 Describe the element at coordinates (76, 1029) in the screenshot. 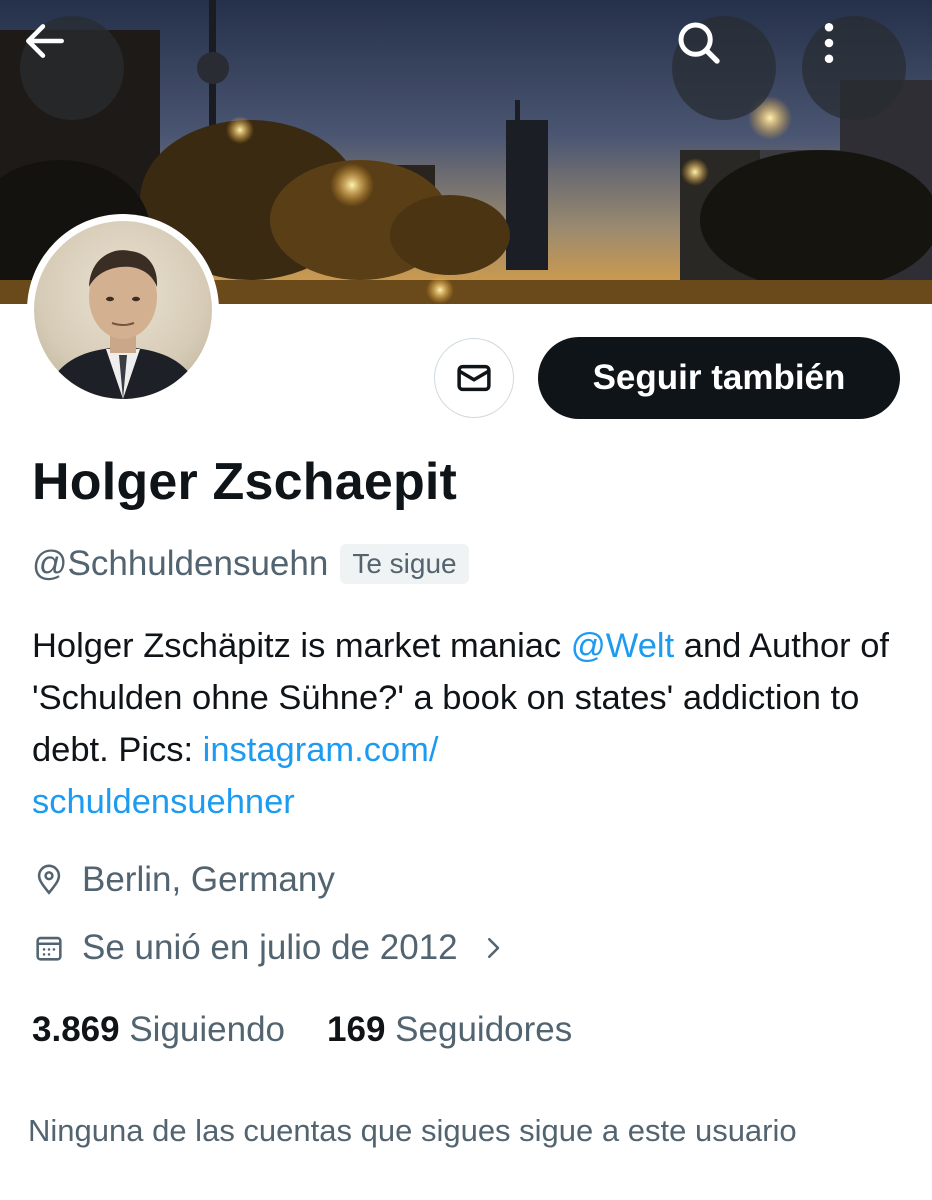

I see `following-count: 3.869` at that location.